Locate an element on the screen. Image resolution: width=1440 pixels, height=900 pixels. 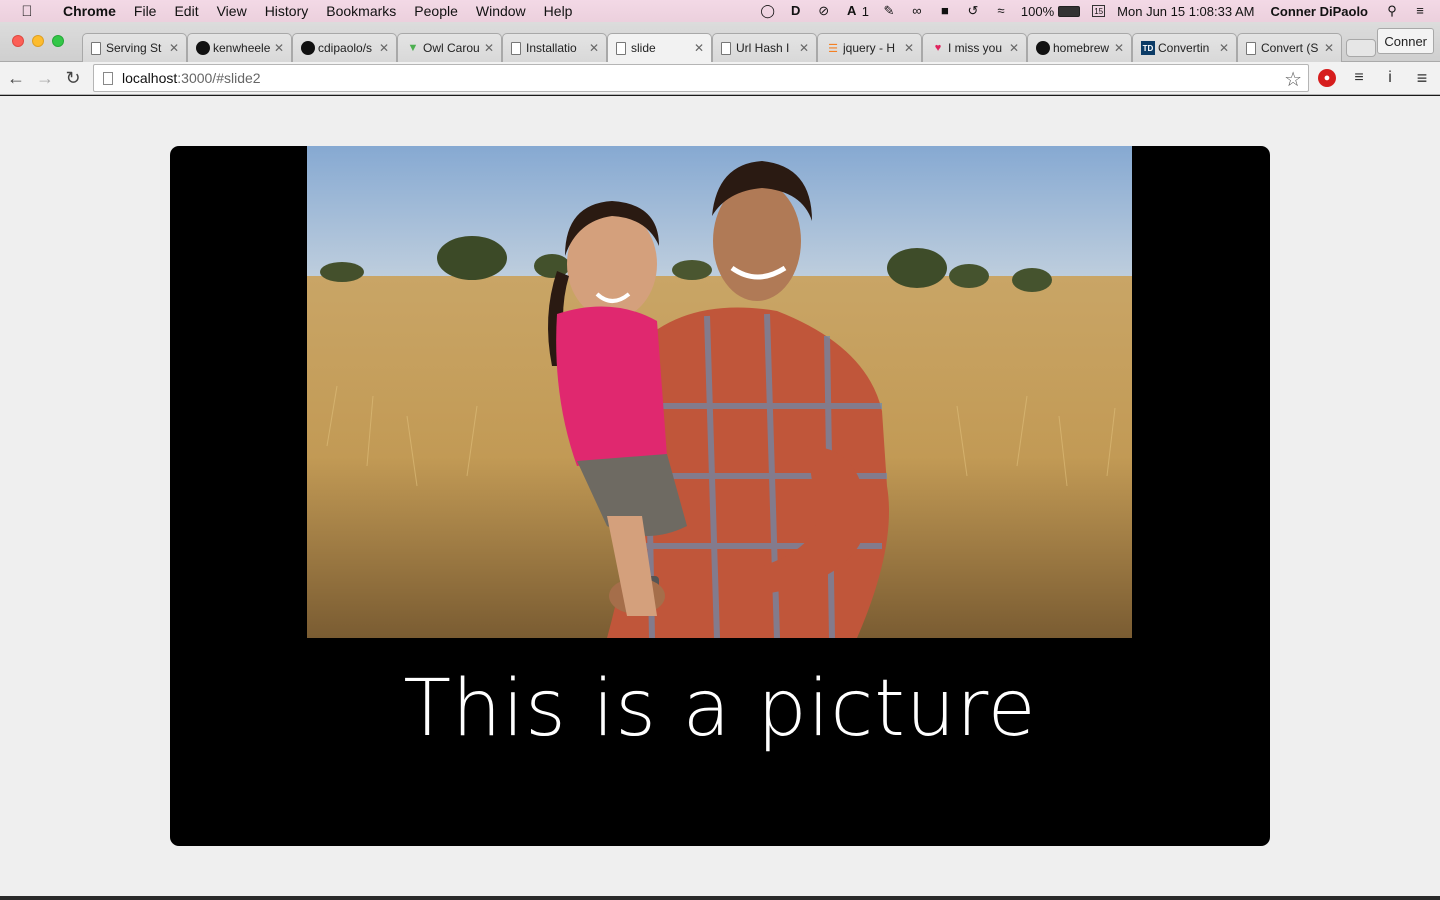
status-block-icon: ⊘ is located at coordinates (824, 11).